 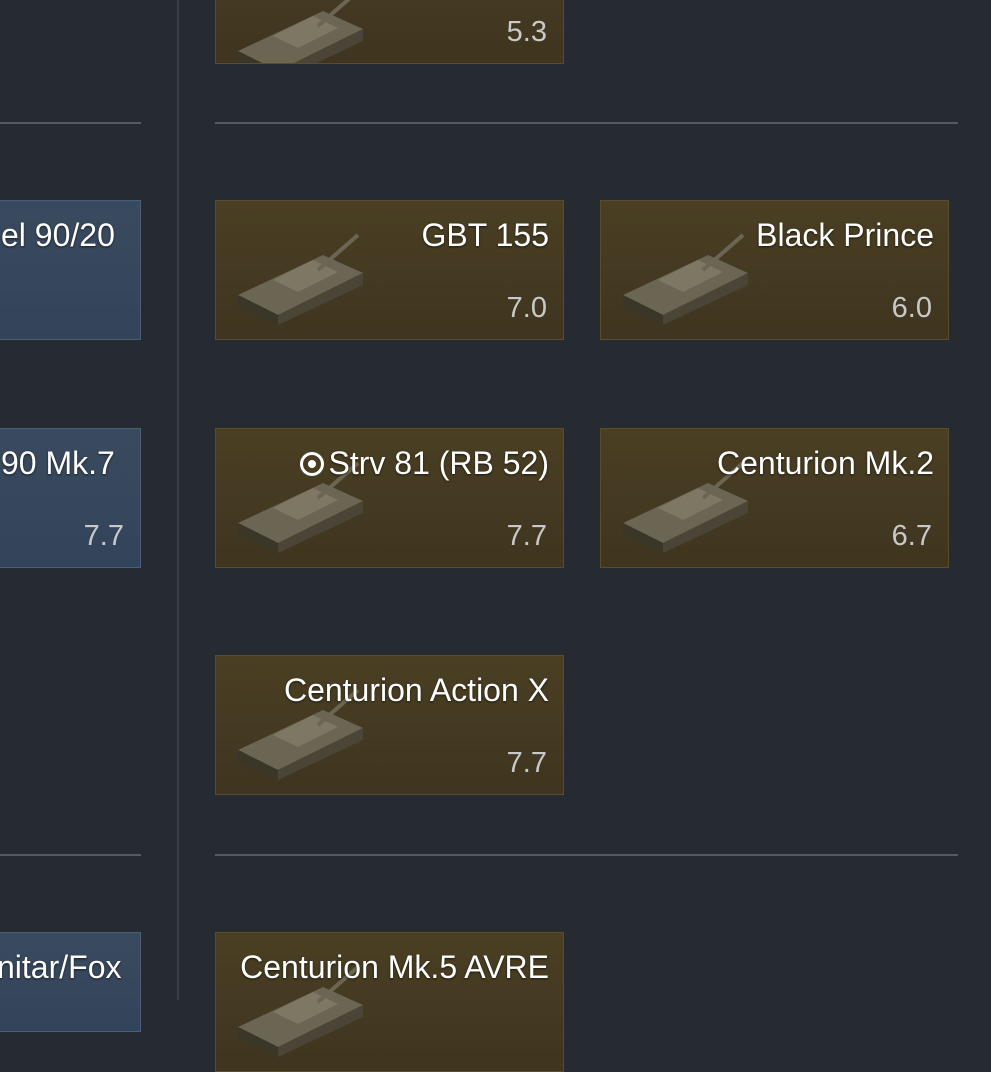 I want to click on battle-rating: 5.3, so click(x=526, y=32).